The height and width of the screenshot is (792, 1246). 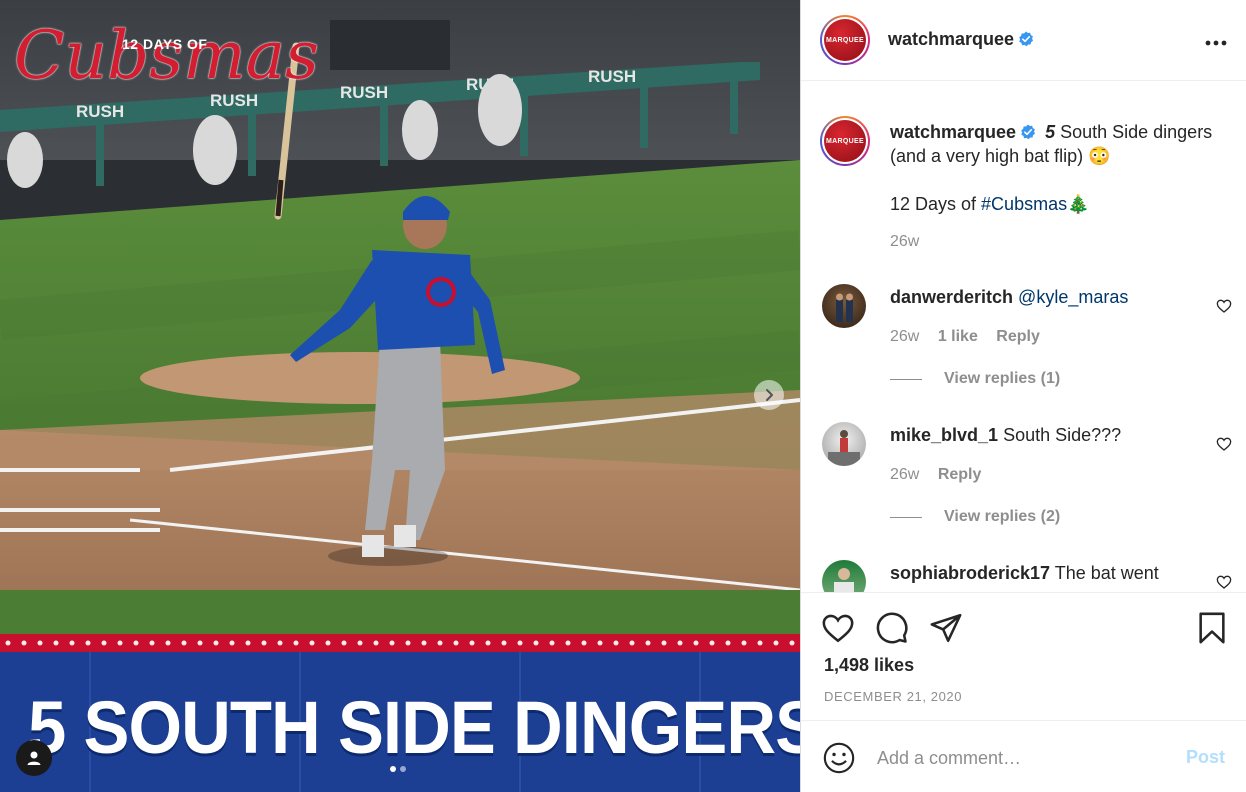 I want to click on comment-text: sophiabroderick17 The bat went, so click(x=1045, y=573).